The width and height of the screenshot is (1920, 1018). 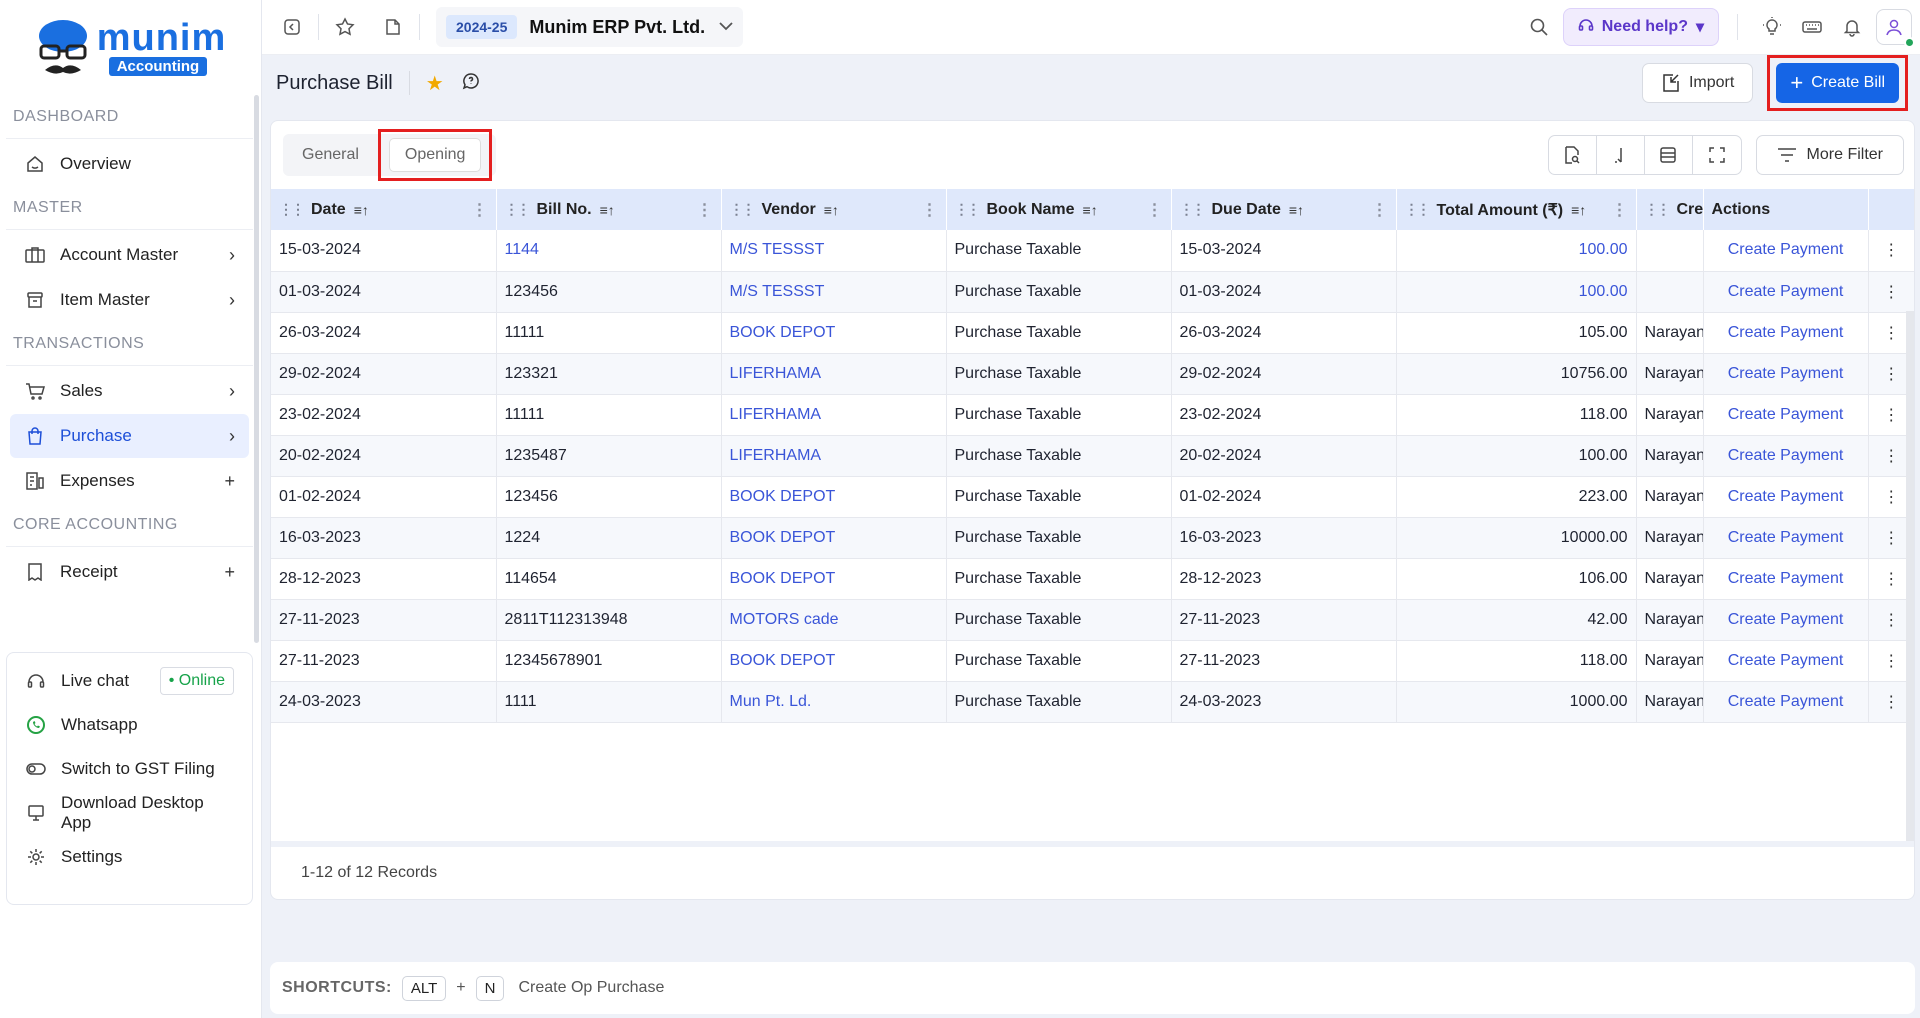 What do you see at coordinates (1669, 155) in the screenshot?
I see `density-button` at bounding box center [1669, 155].